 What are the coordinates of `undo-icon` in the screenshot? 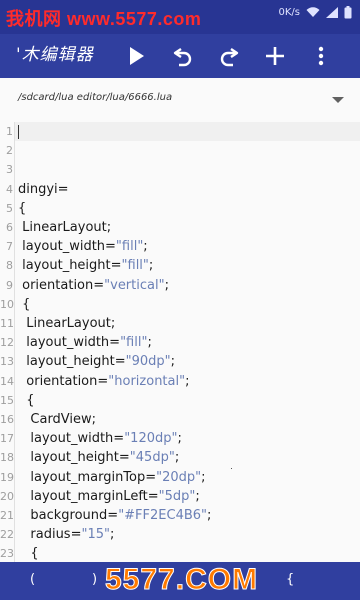 It's located at (182, 57).